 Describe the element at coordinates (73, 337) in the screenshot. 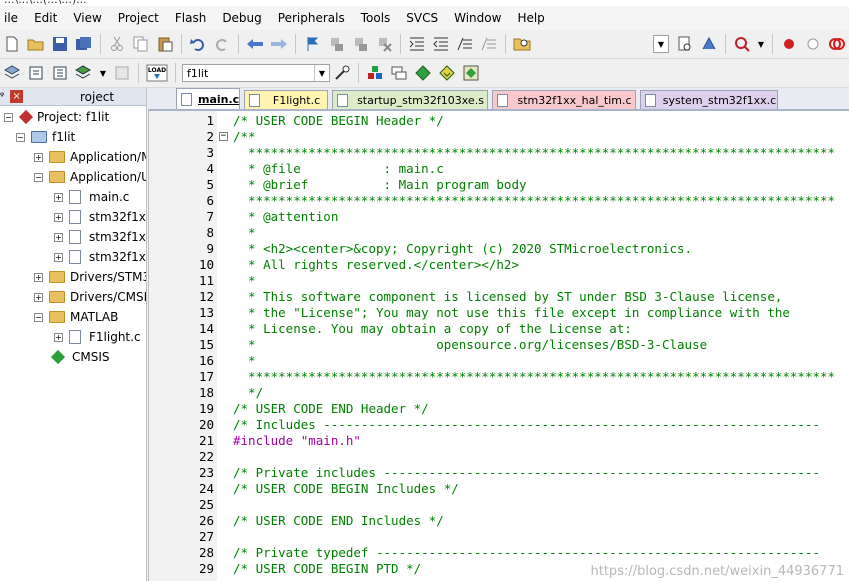

I see `tree-item: + F1light.c` at that location.